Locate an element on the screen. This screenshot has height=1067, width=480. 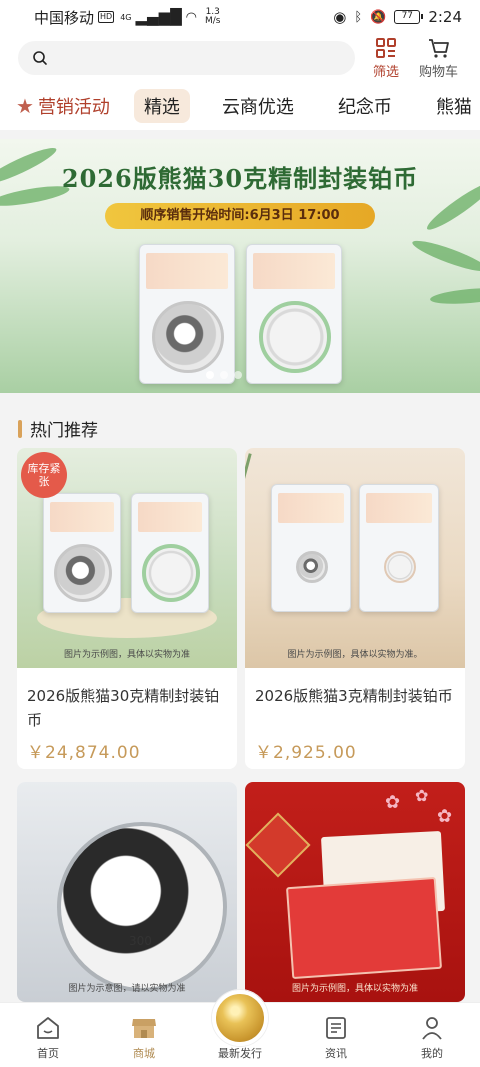
nav-news-label: 资讯 is located at coordinates (336, 1053).